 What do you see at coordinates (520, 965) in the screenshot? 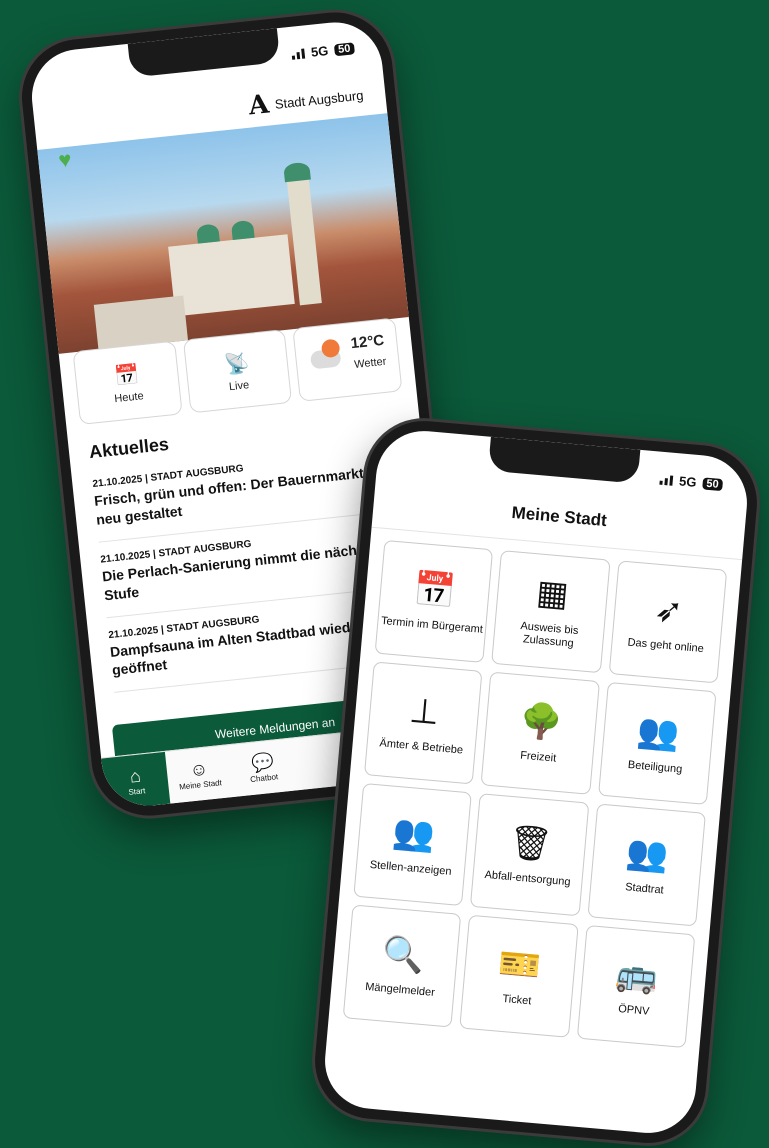
I see `ticket-icon: 🎫` at bounding box center [520, 965].